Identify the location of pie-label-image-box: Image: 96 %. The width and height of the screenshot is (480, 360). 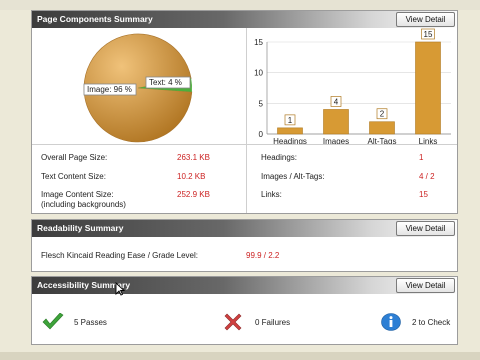
(110, 89).